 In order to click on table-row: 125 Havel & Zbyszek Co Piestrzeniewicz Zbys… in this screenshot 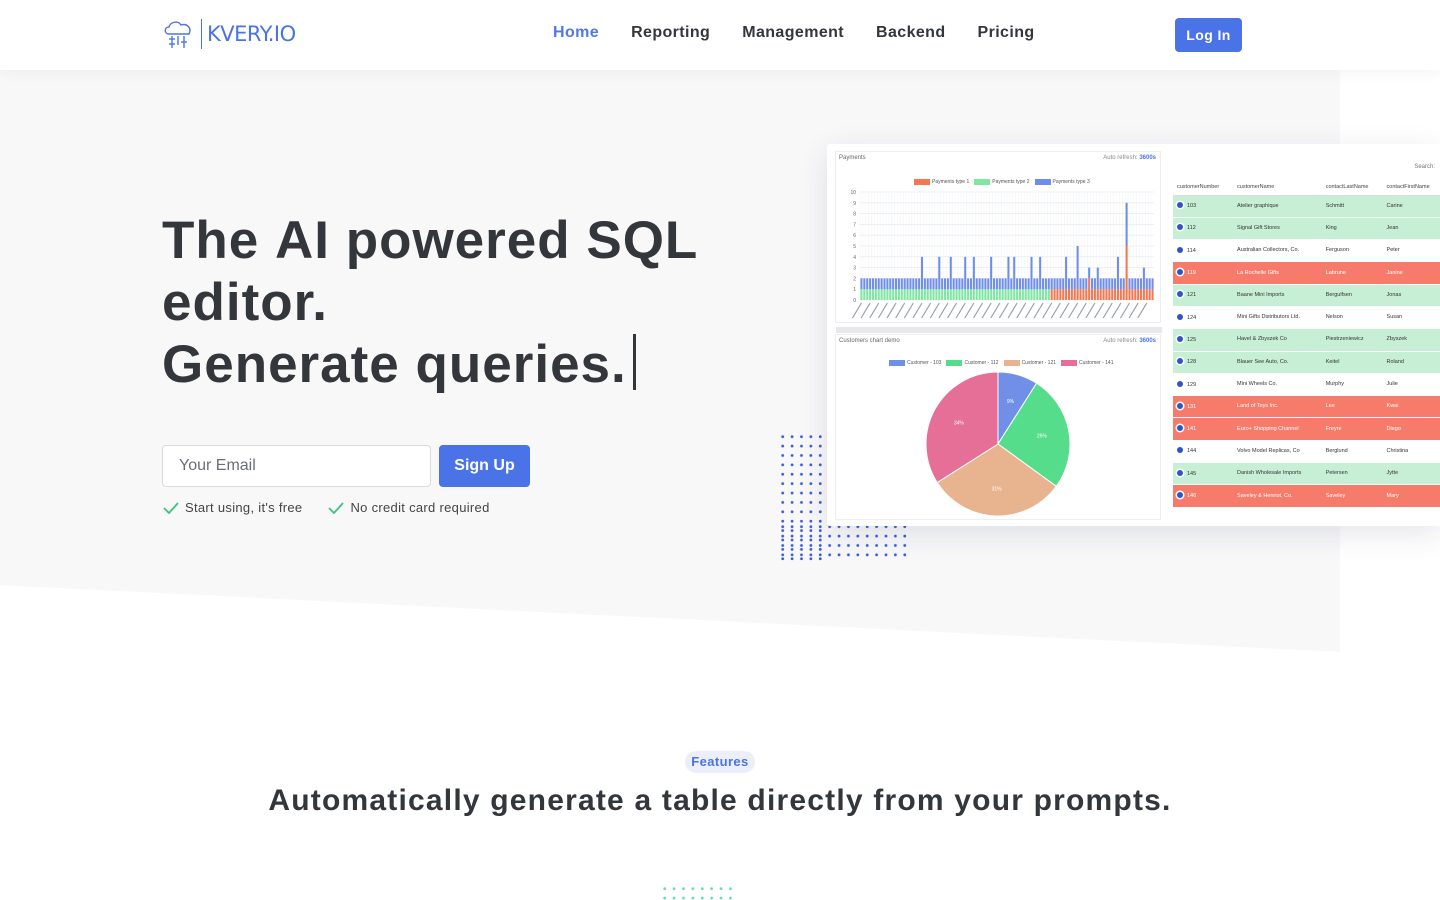, I will do `click(1306, 340)`.